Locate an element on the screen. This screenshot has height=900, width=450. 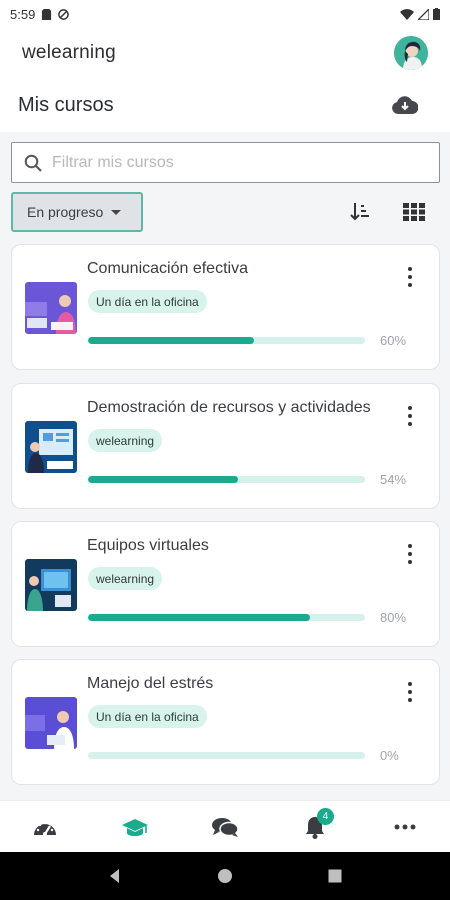
sort-icon is located at coordinates (359, 212).